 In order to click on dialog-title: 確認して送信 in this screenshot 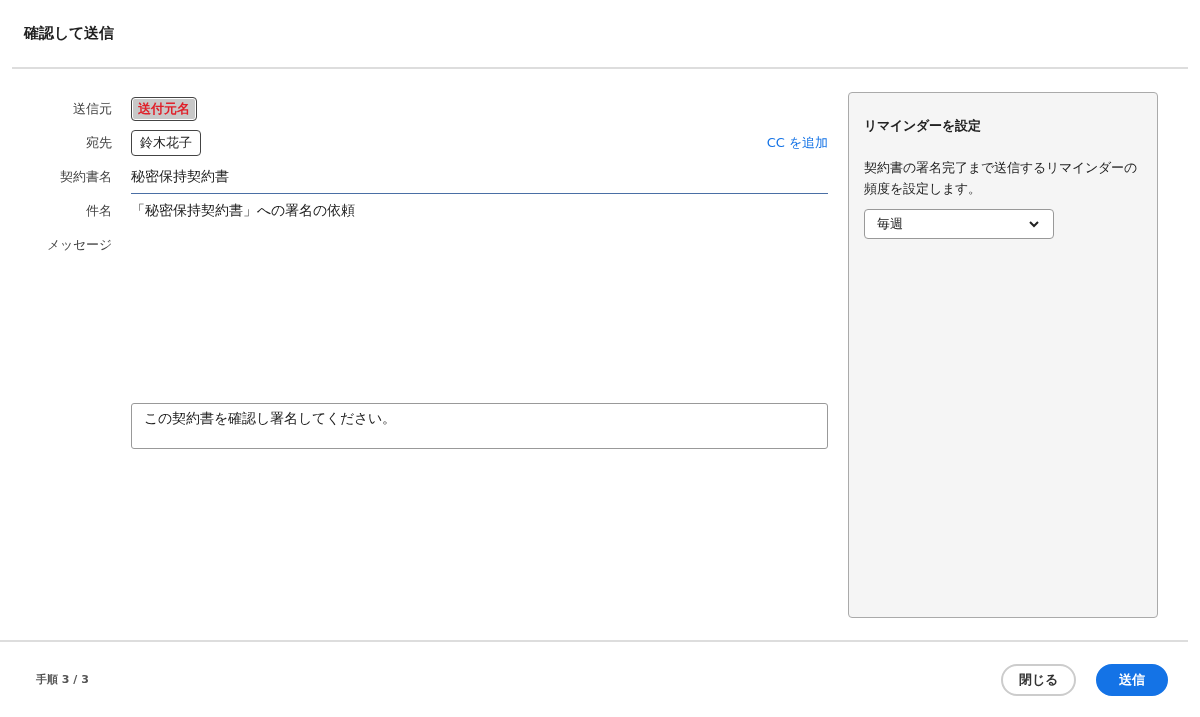, I will do `click(69, 33)`.